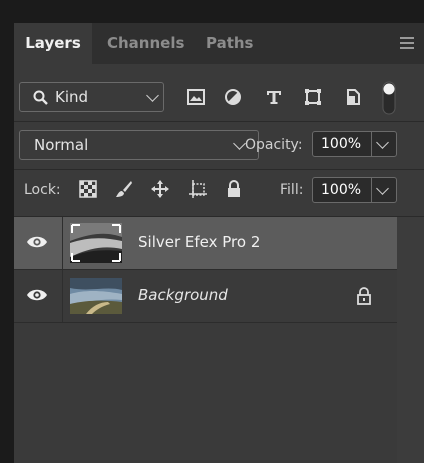  I want to click on image-filter-icon, so click(196, 97).